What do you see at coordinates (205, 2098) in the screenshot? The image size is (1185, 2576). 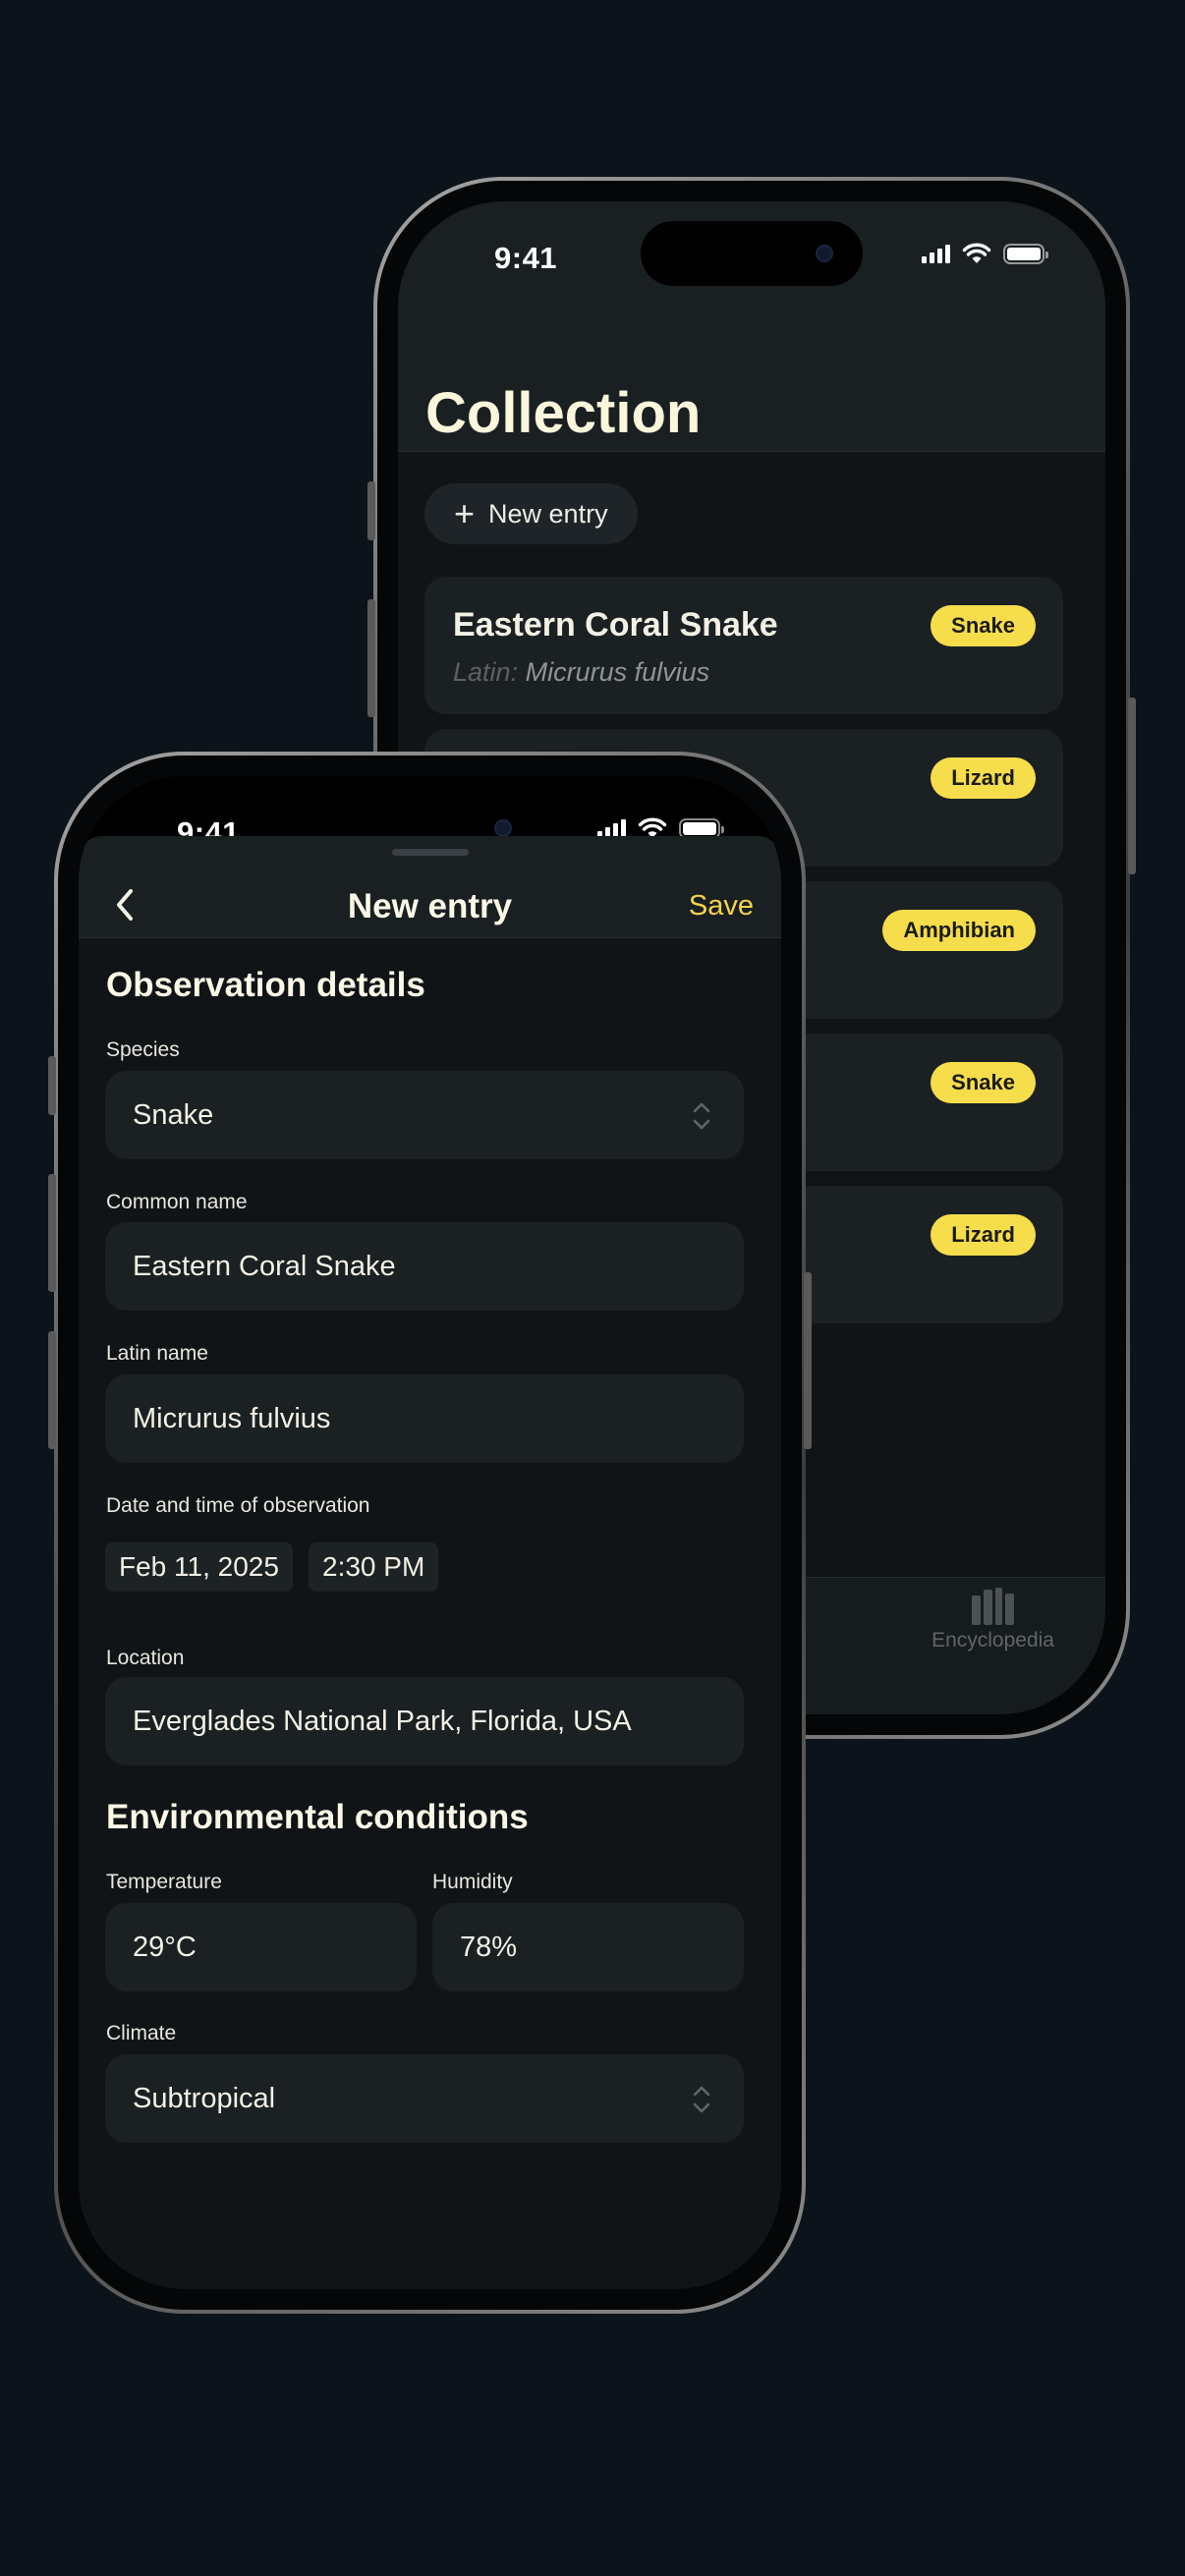 I see `climate-value: Subtropical` at bounding box center [205, 2098].